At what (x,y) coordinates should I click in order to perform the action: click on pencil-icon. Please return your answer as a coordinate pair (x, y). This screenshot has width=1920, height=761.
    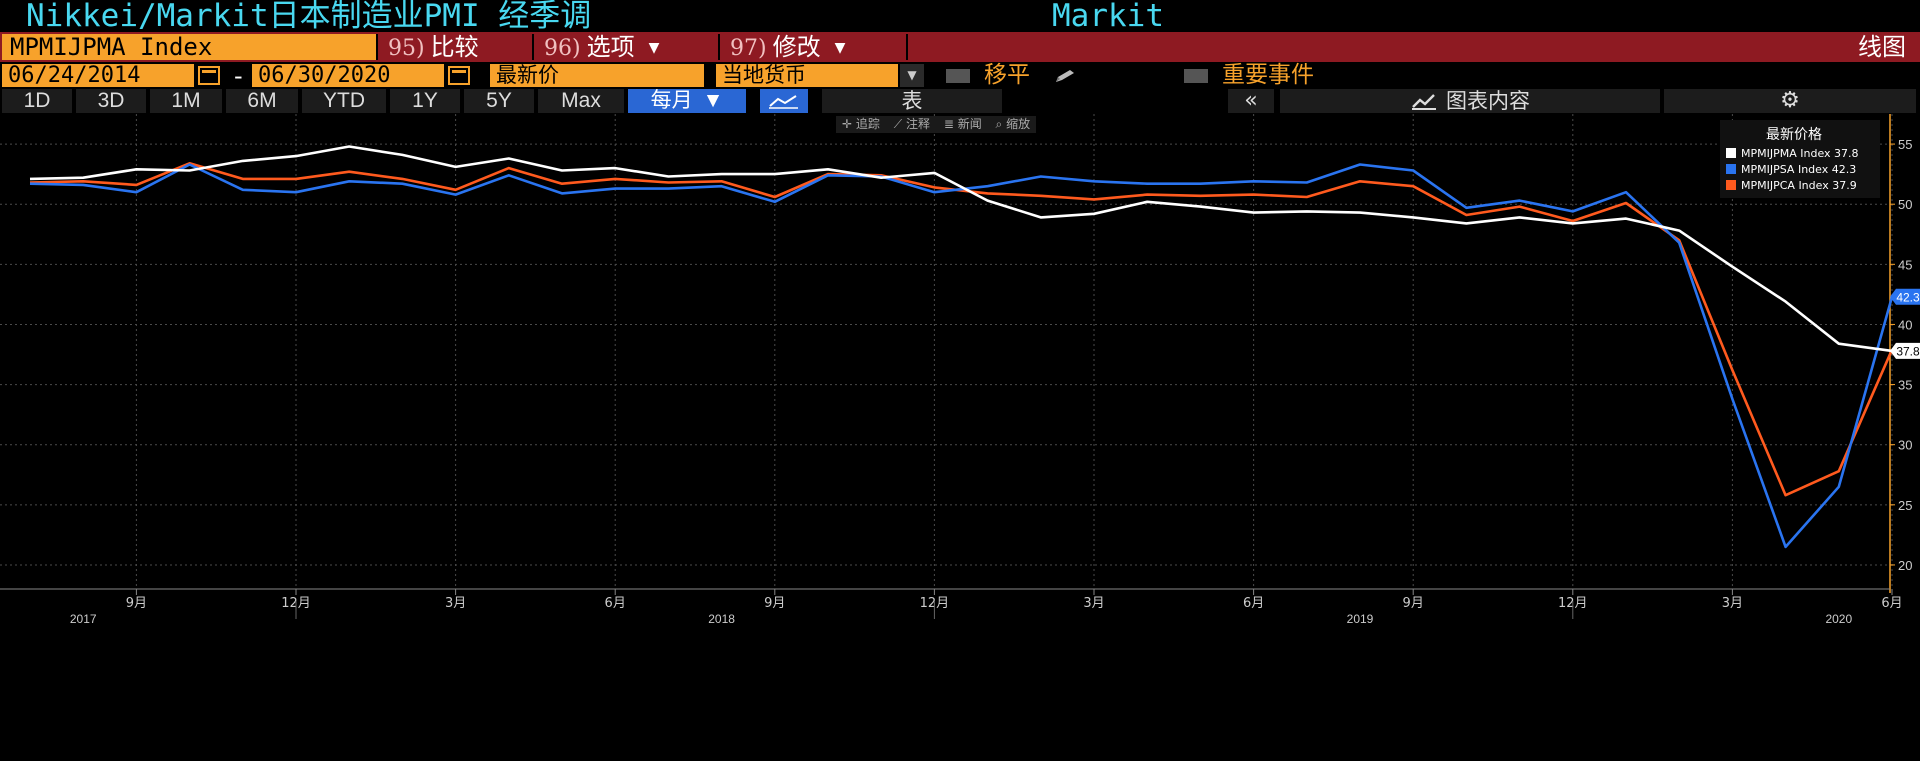
    Looking at the image, I should click on (1067, 76).